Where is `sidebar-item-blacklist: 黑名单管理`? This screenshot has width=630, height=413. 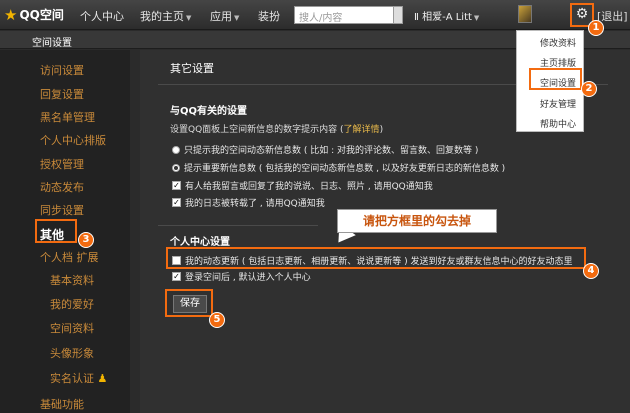 sidebar-item-blacklist: 黑名单管理 is located at coordinates (67, 117).